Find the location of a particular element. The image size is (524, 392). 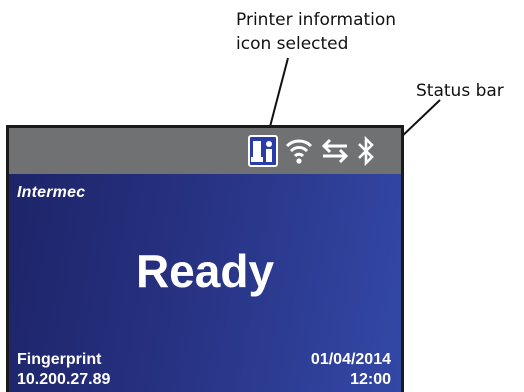

wifi-icon is located at coordinates (299, 151).